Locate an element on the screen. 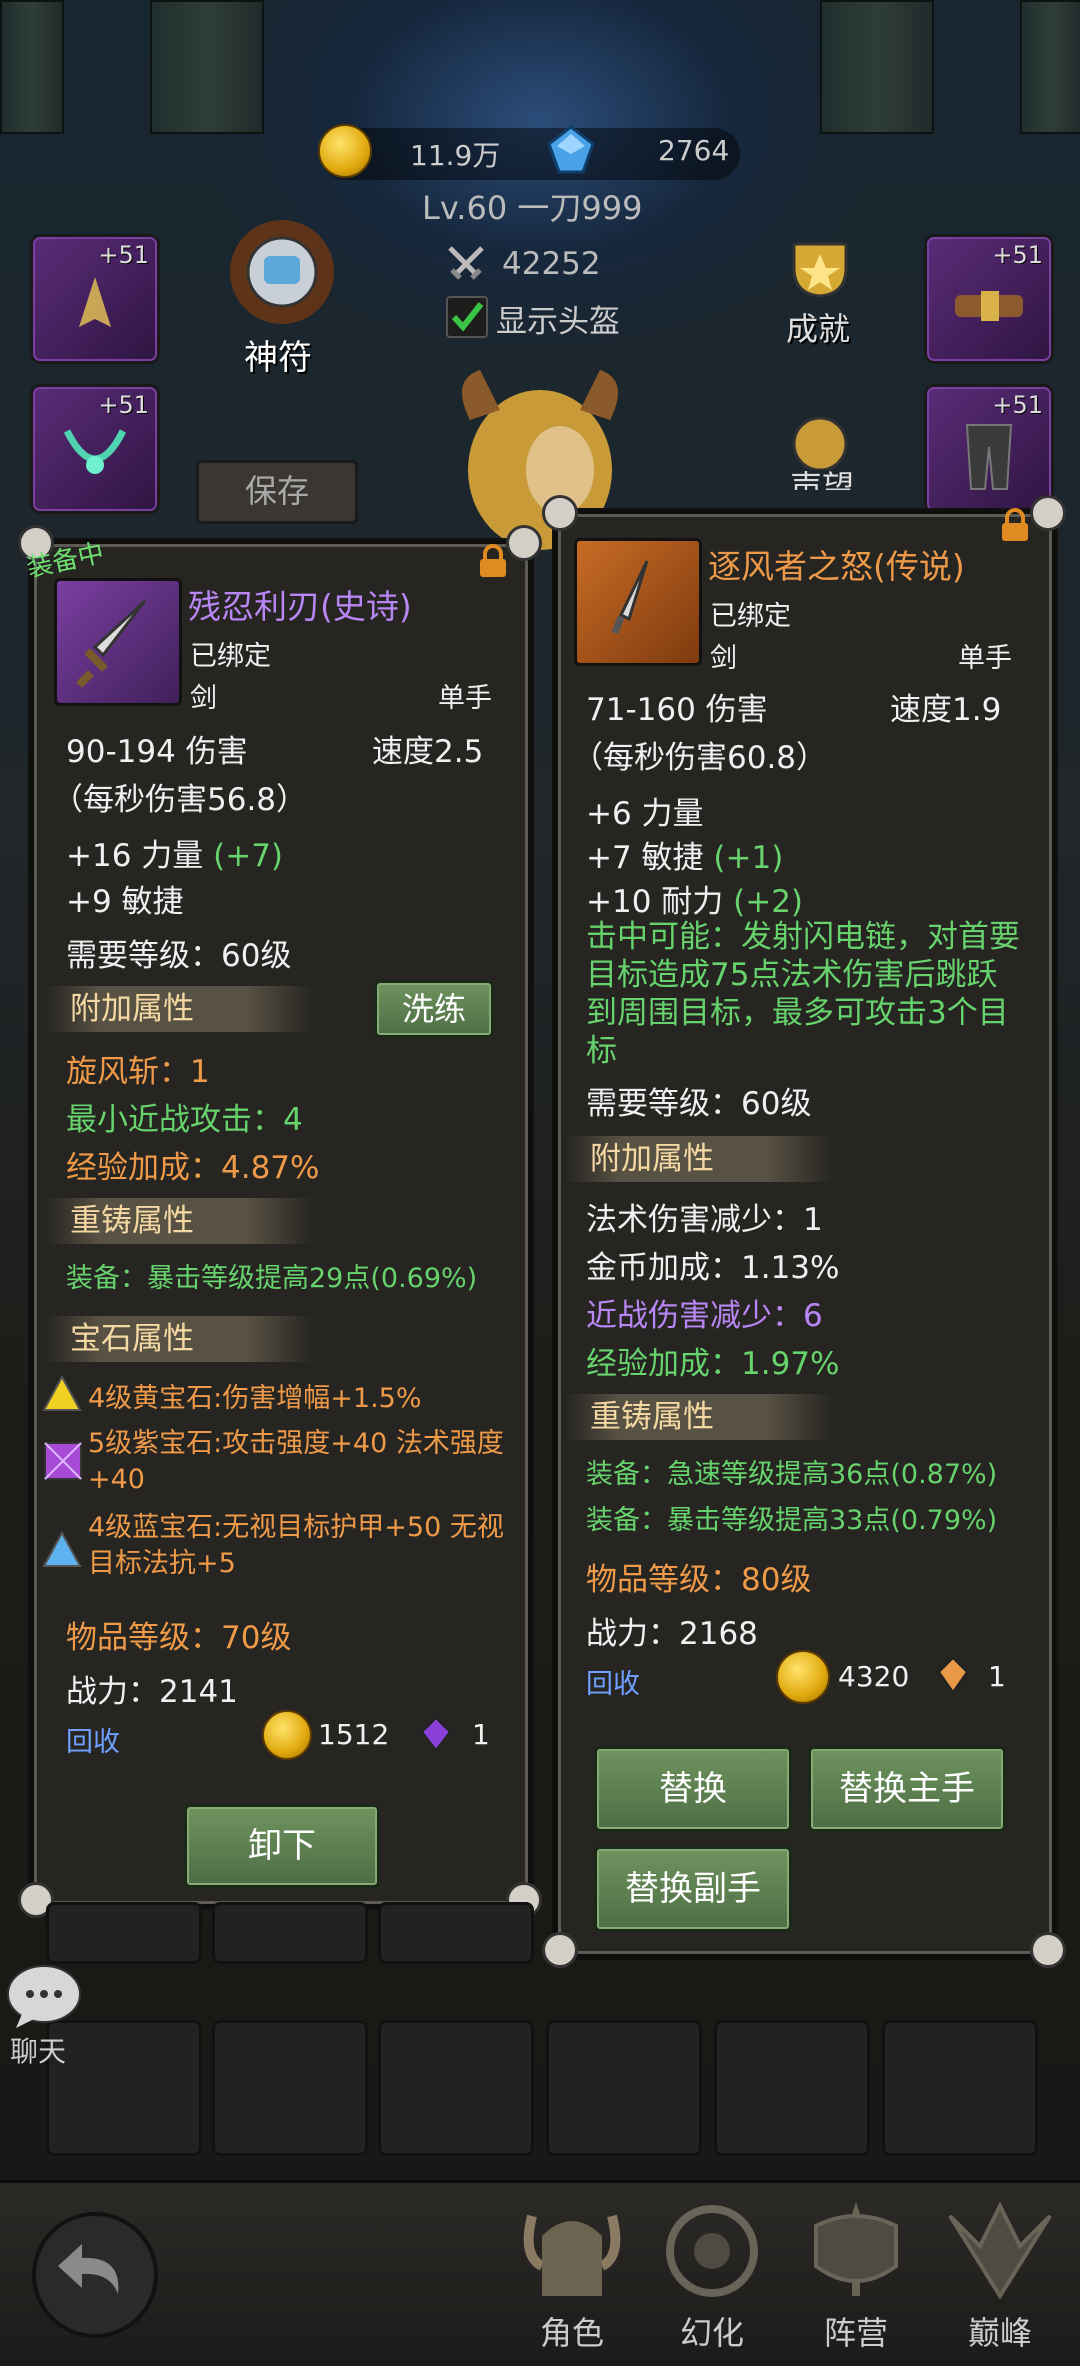 This screenshot has height=2366, width=1080. item-speed: 速度1.9 is located at coordinates (946, 710).